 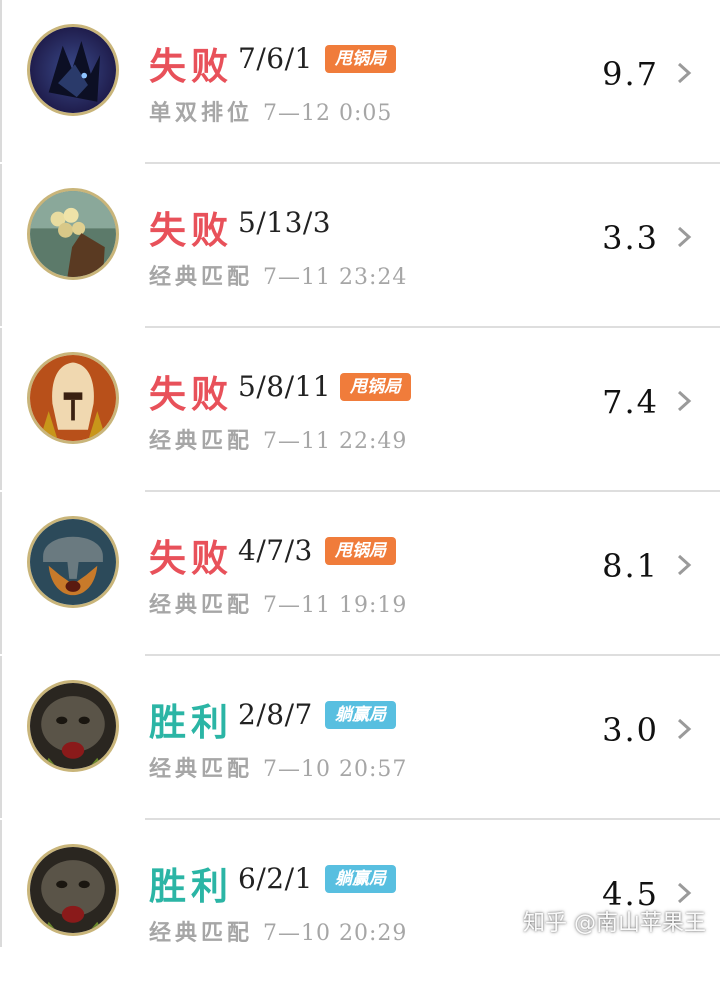 I want to click on kda-text: 7/6/1, so click(x=275, y=58).